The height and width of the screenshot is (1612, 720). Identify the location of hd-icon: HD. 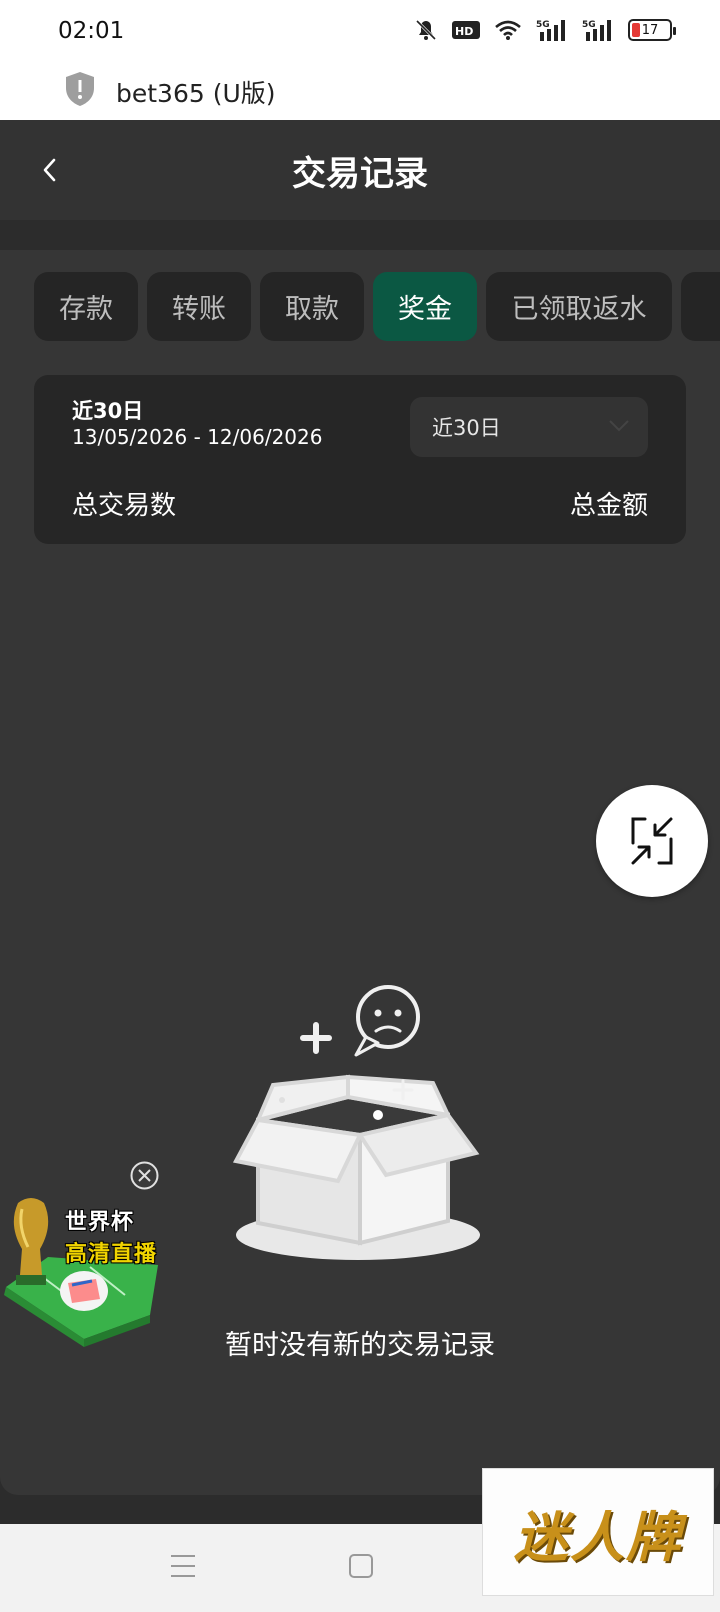
(466, 30).